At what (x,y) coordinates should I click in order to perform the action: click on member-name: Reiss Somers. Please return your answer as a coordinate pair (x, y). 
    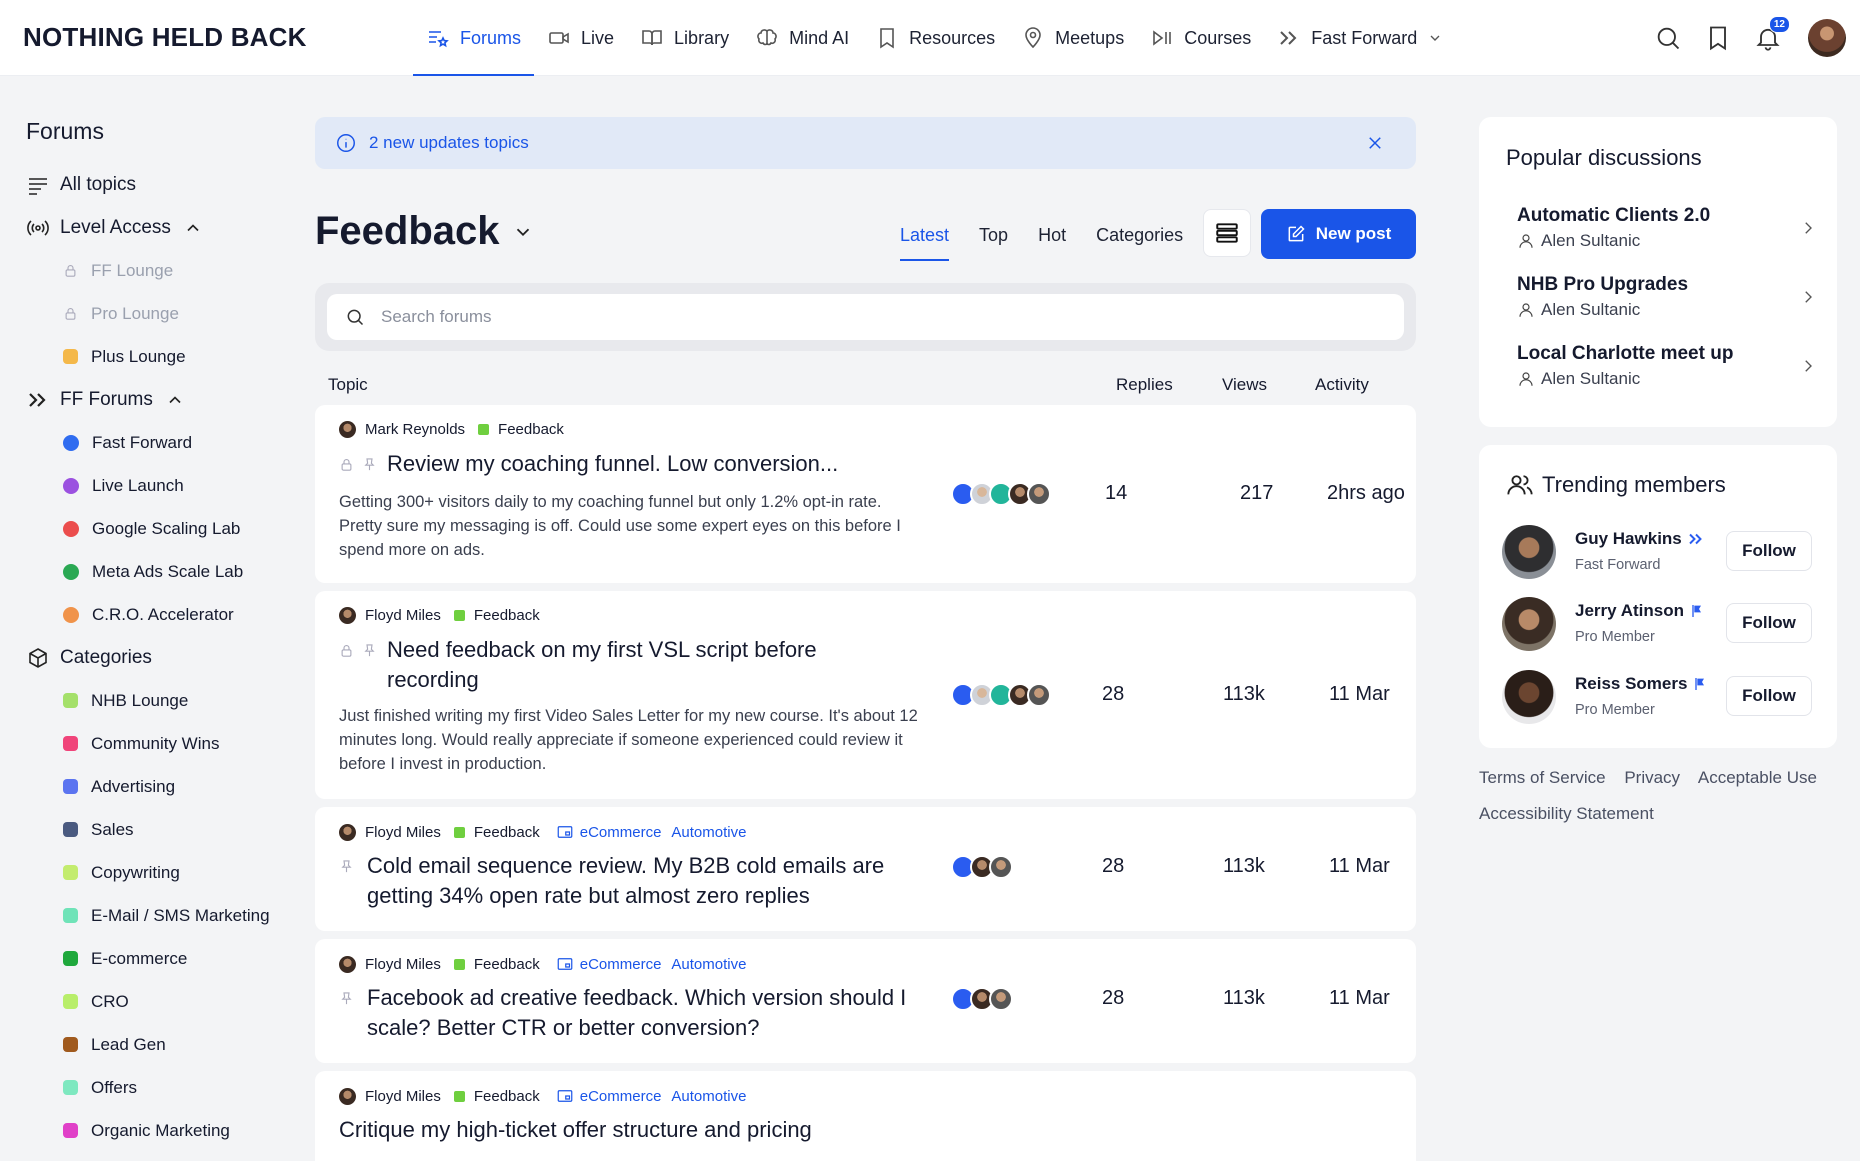
    Looking at the image, I should click on (1631, 684).